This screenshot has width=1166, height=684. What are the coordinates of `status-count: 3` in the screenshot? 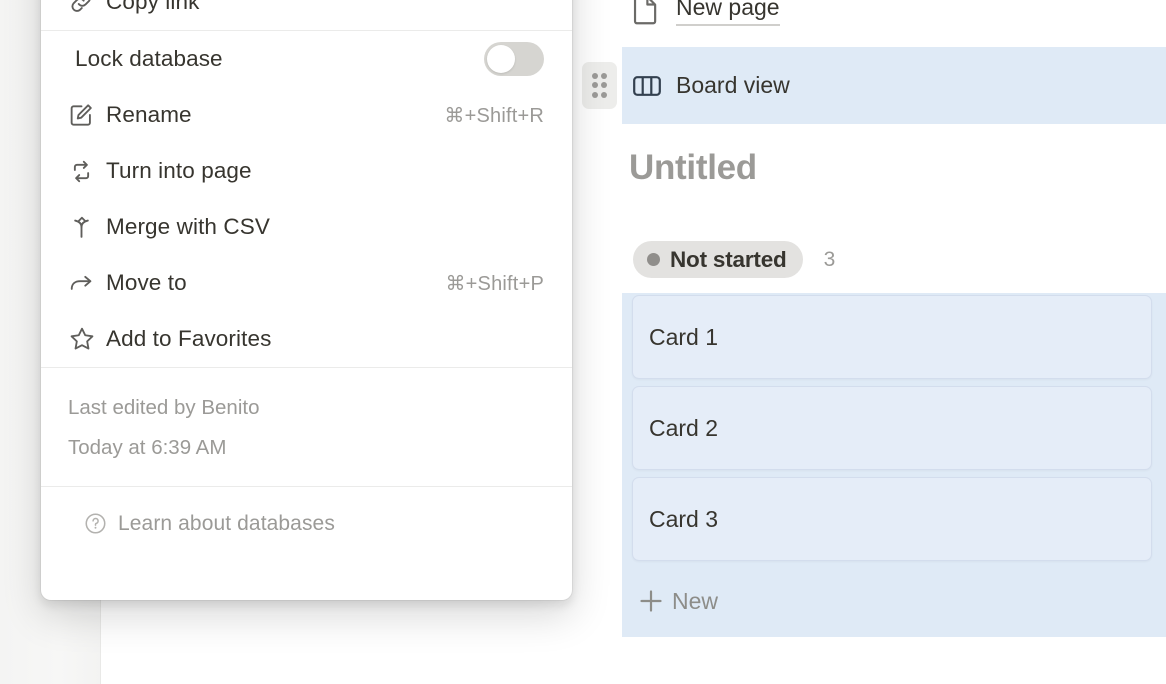 It's located at (829, 259).